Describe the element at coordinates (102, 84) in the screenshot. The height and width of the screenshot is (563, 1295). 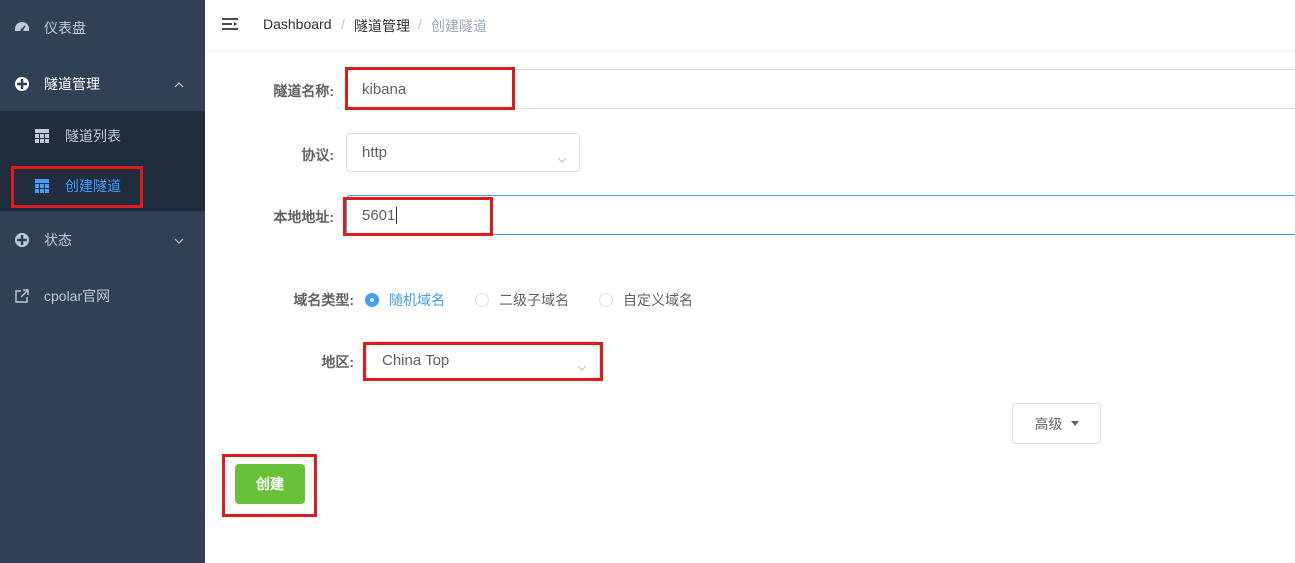
I see `sidebar-item-tunnel-management: 隧道管理` at that location.